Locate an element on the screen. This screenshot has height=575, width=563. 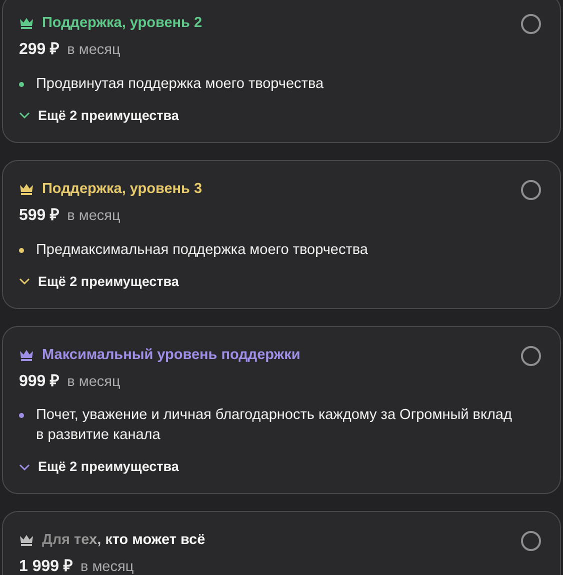
price: 299 ₽ is located at coordinates (39, 50).